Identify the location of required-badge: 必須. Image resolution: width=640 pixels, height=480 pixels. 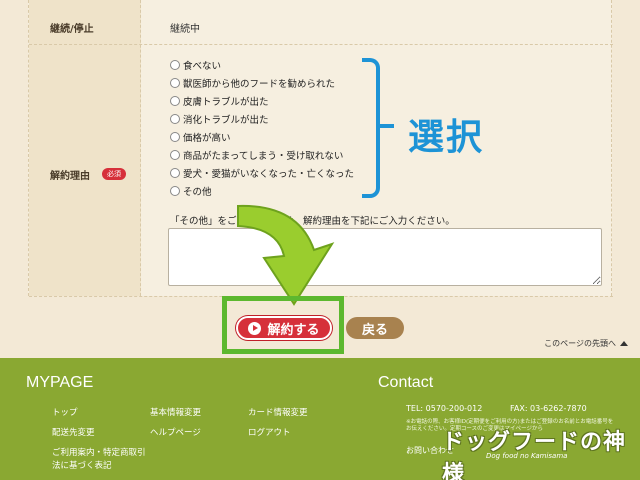
(114, 174).